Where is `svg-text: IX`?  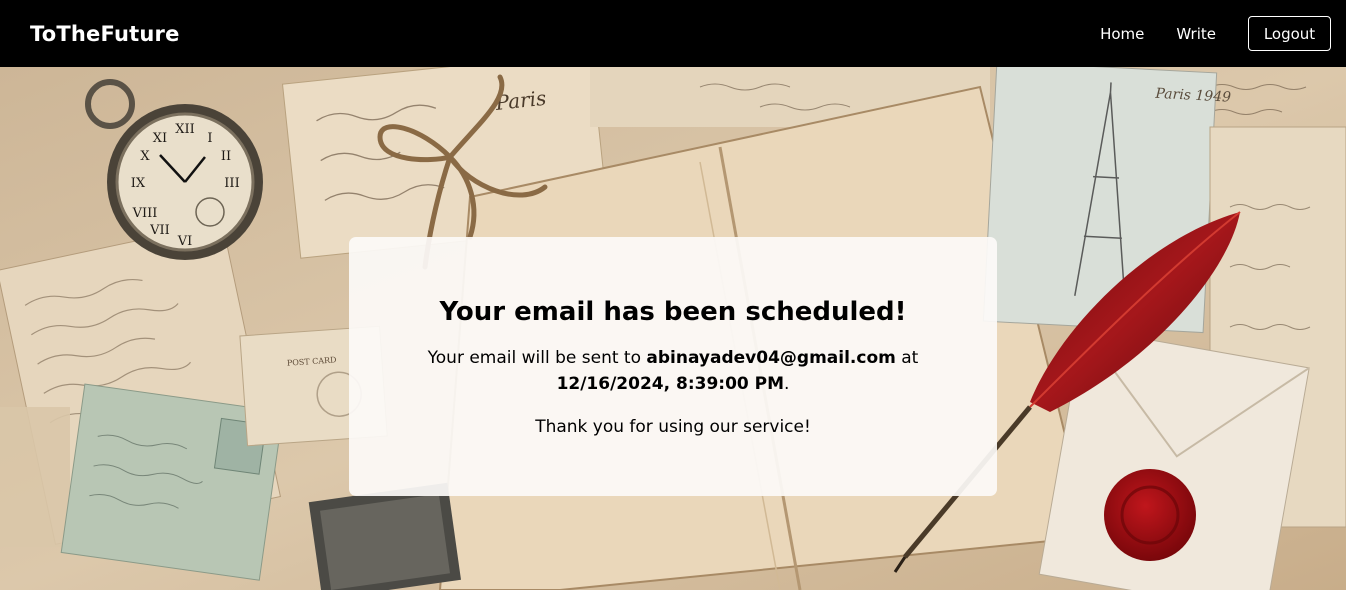 svg-text: IX is located at coordinates (138, 183).